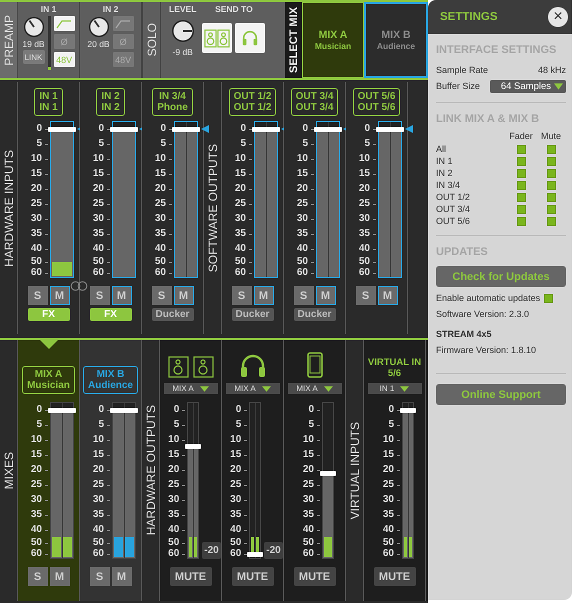 This screenshot has height=603, width=579. I want to click on section-label: HARDWARE OUTPUTS, so click(151, 470).